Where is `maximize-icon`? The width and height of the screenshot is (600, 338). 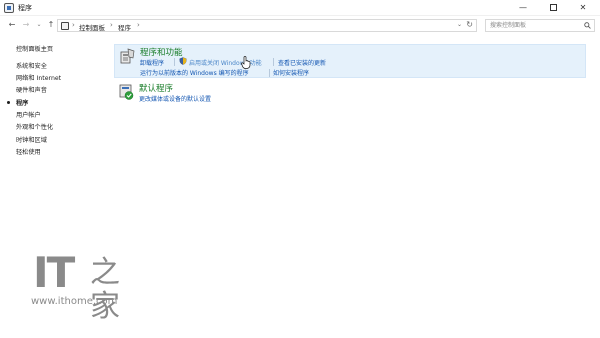 maximize-icon is located at coordinates (553, 7).